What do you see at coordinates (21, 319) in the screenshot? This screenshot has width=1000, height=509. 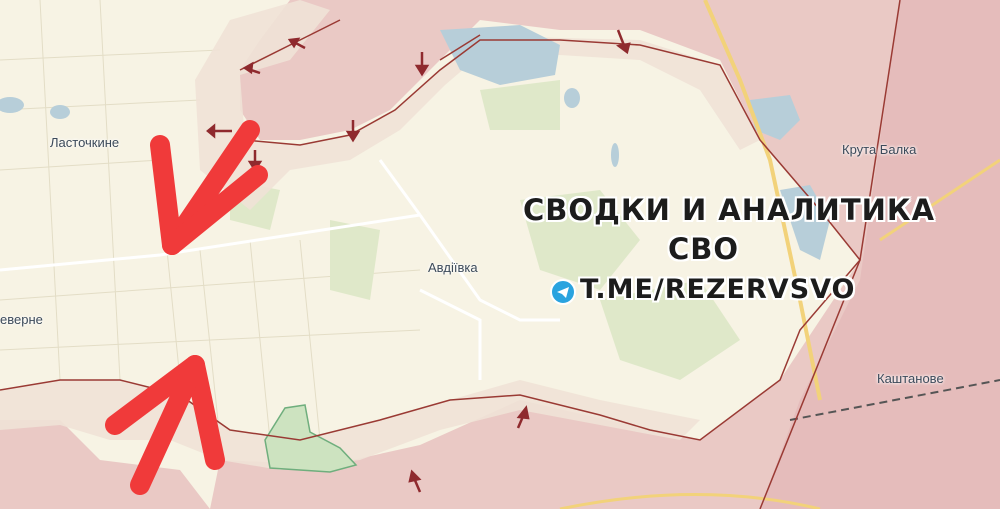 I see `town-label-sieverne: еверне` at bounding box center [21, 319].